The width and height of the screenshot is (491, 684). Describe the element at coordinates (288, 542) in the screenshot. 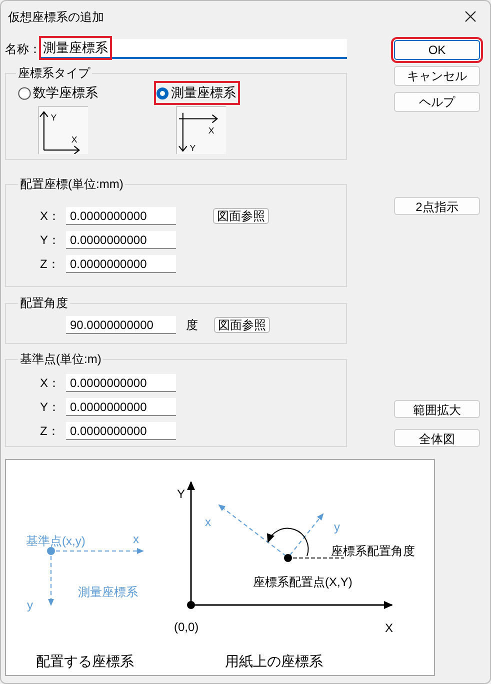

I see `angle-arc-arrow` at that location.